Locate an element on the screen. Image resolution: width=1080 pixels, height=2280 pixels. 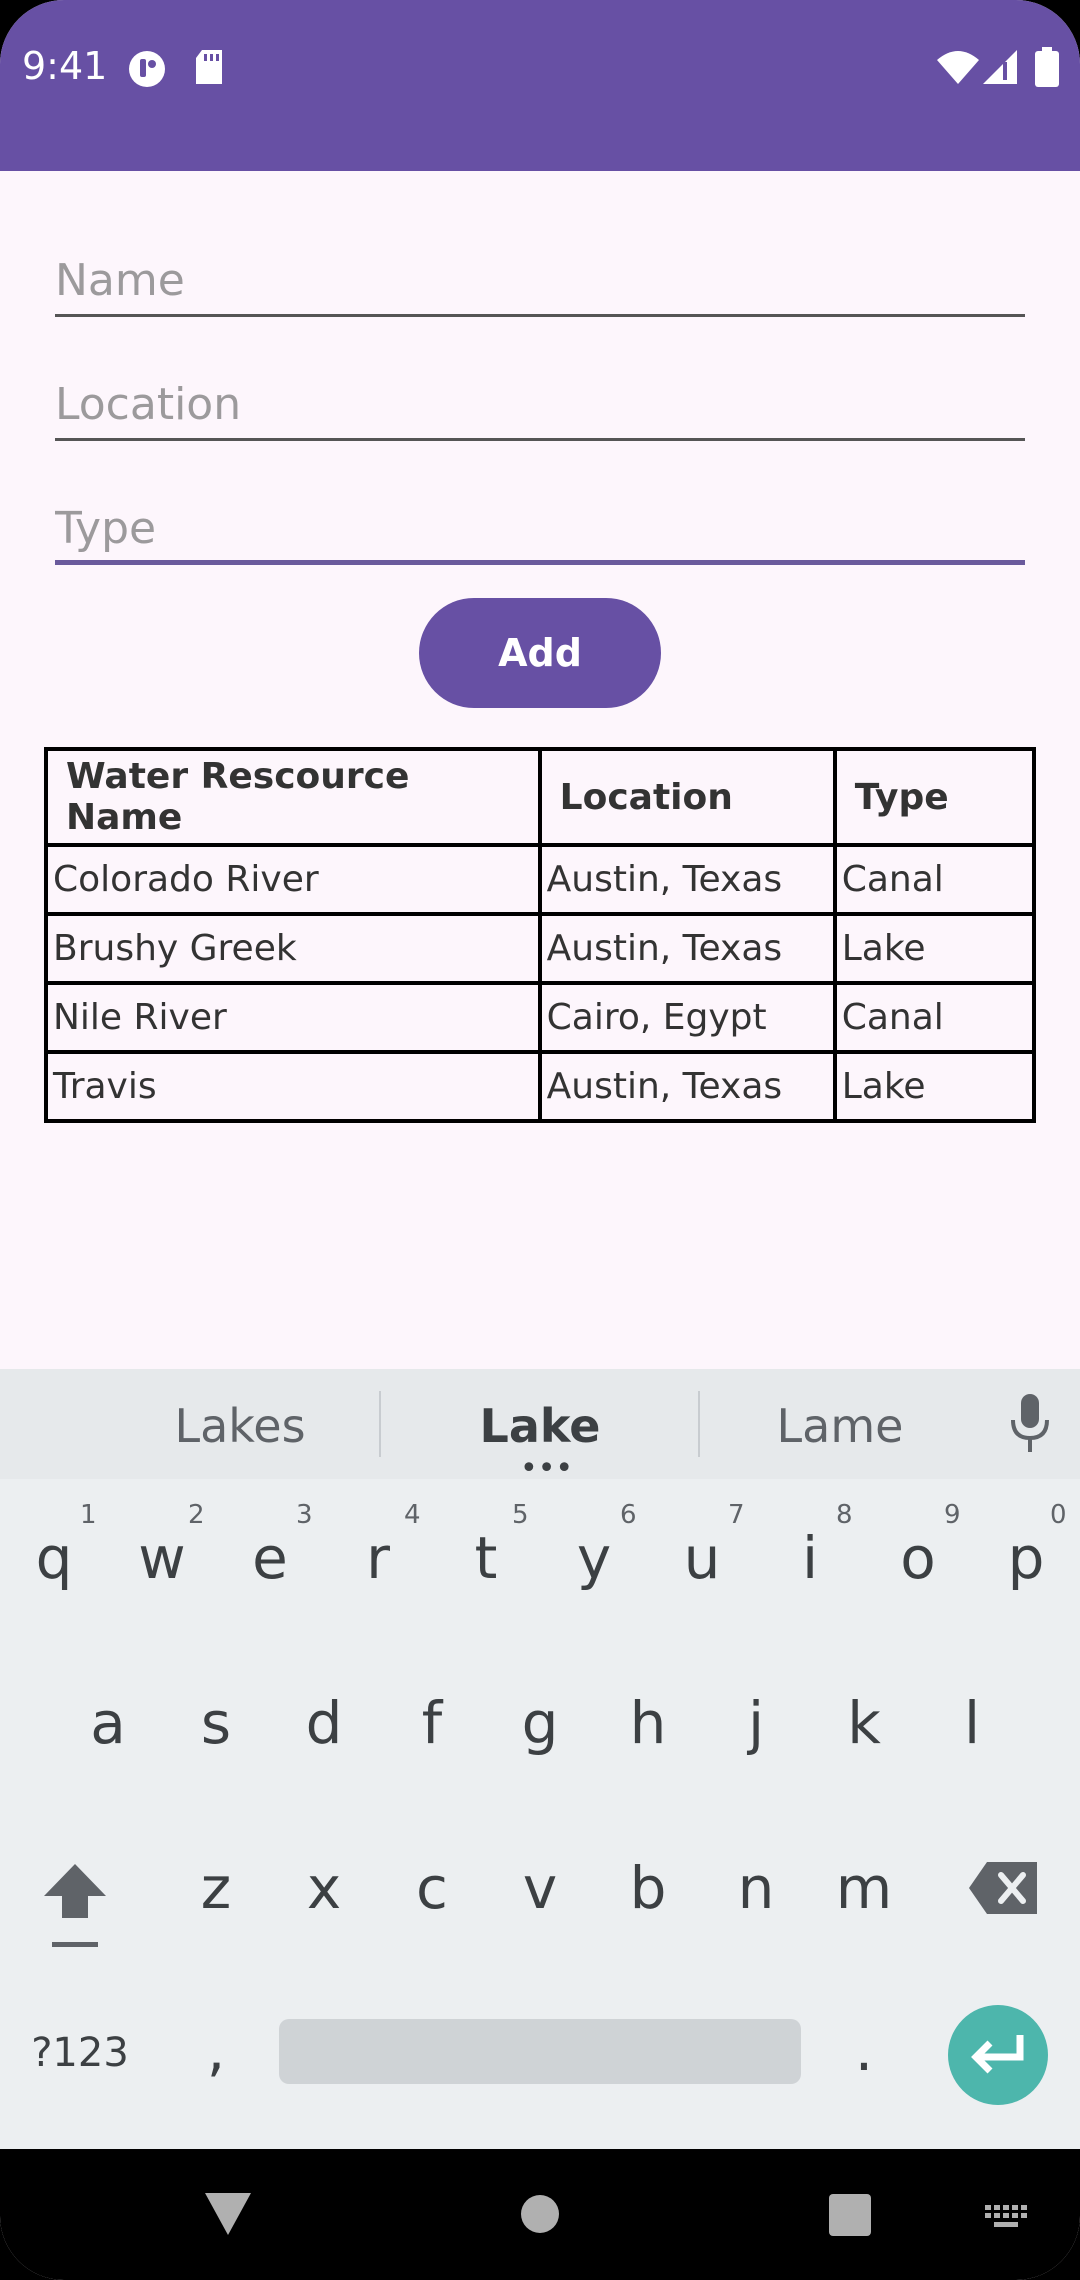
key-z: z is located at coordinates (216, 1888).